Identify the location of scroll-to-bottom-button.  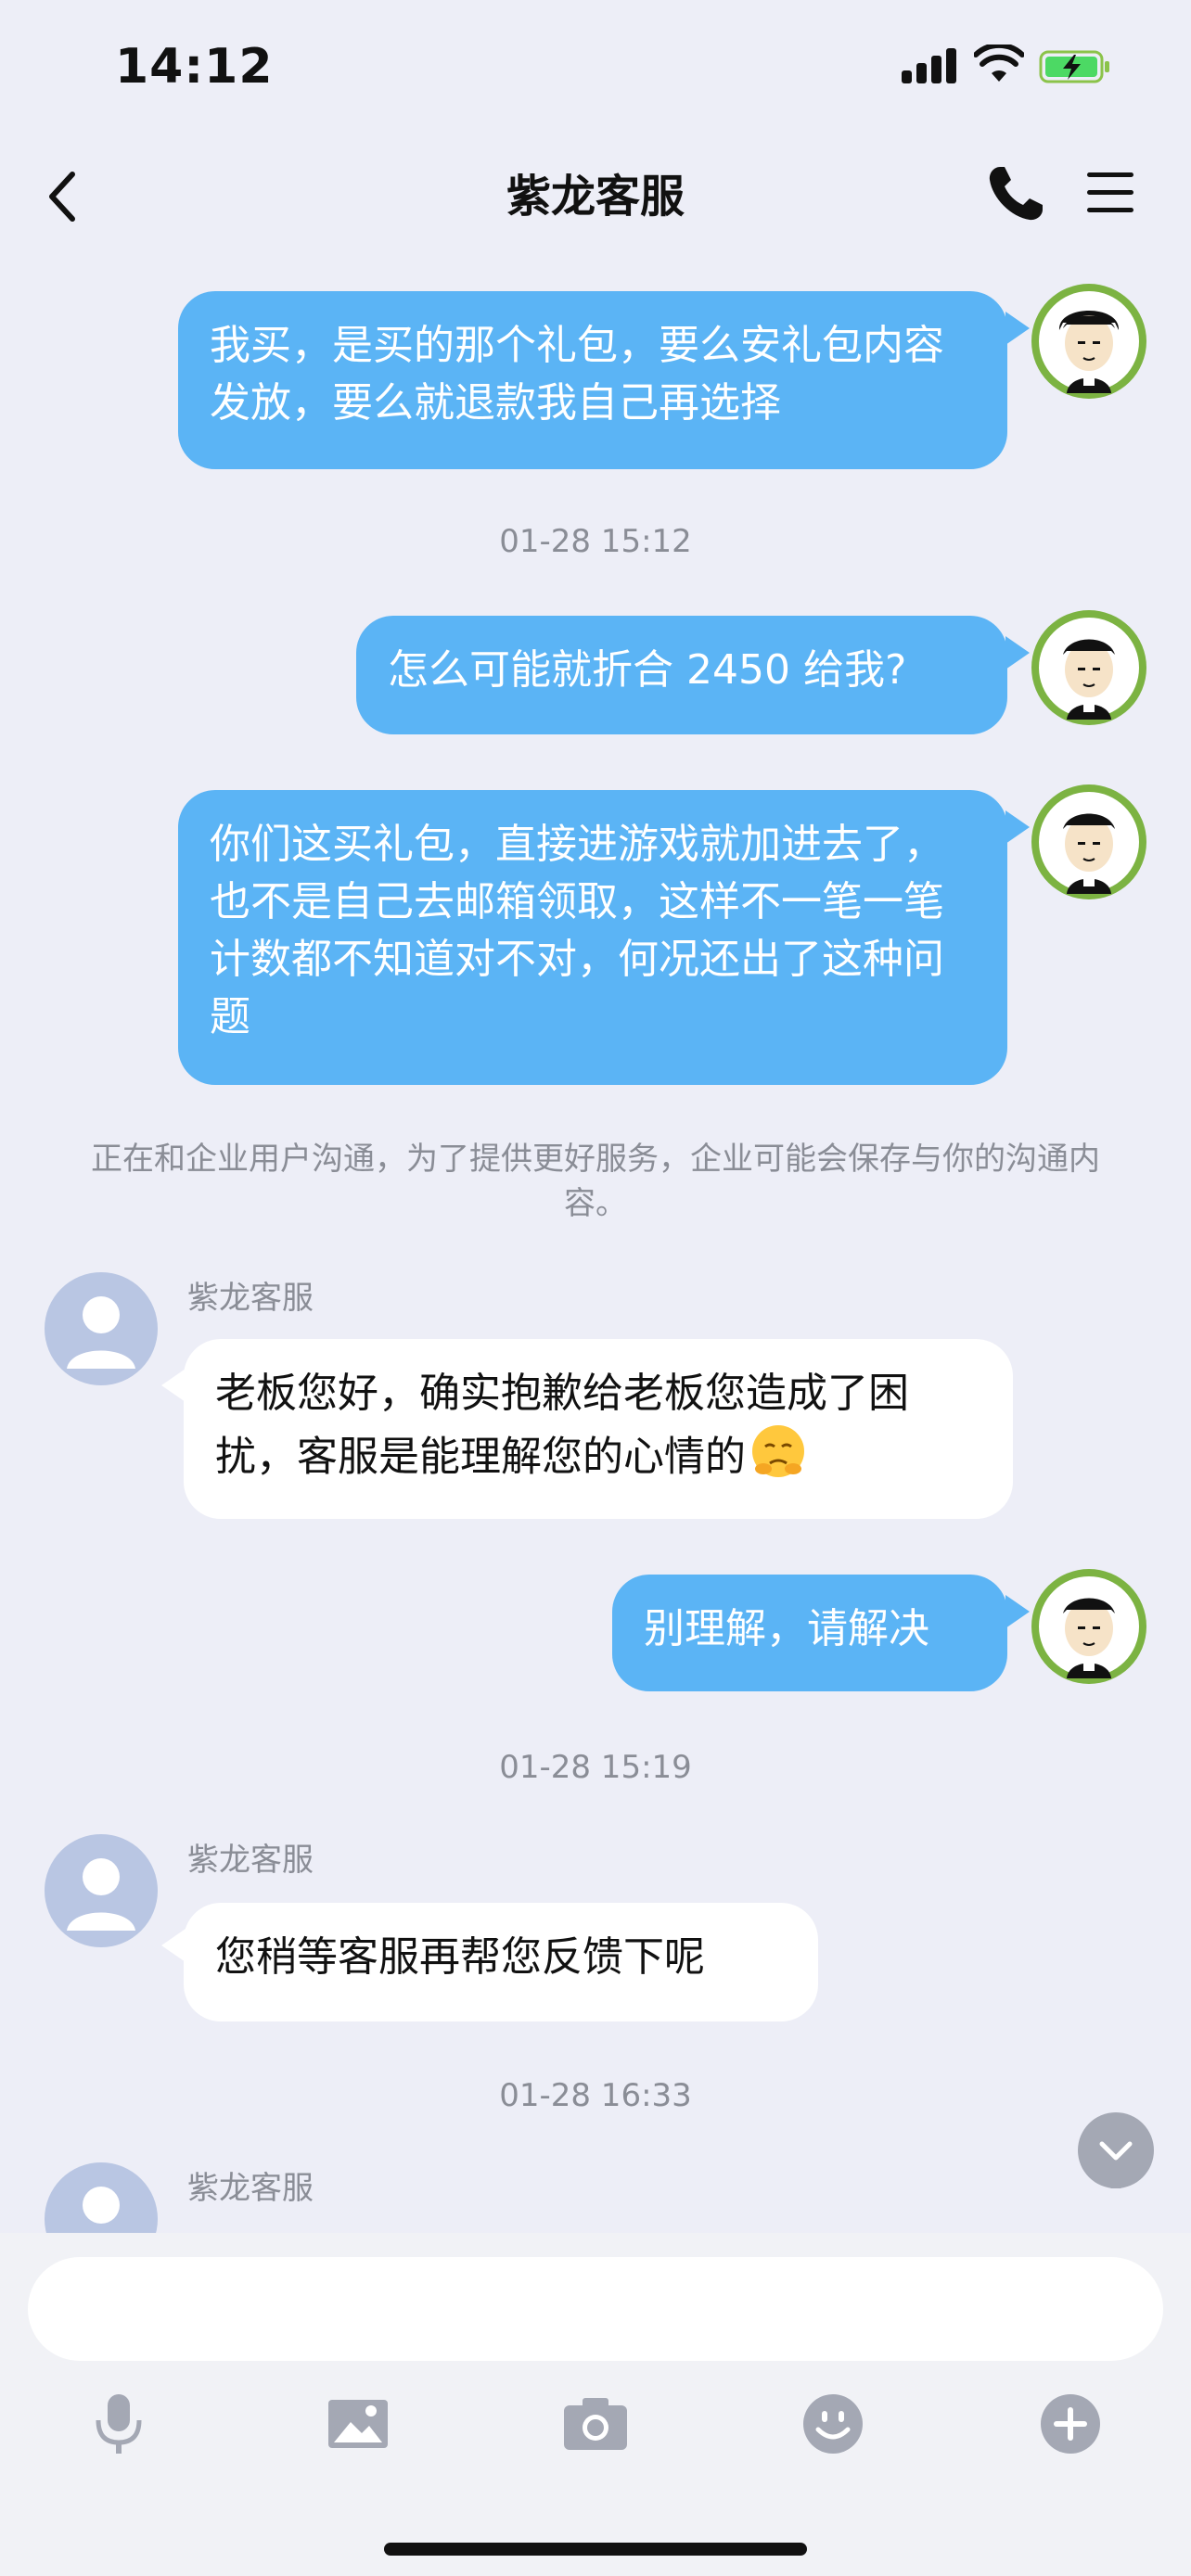
(1116, 2153).